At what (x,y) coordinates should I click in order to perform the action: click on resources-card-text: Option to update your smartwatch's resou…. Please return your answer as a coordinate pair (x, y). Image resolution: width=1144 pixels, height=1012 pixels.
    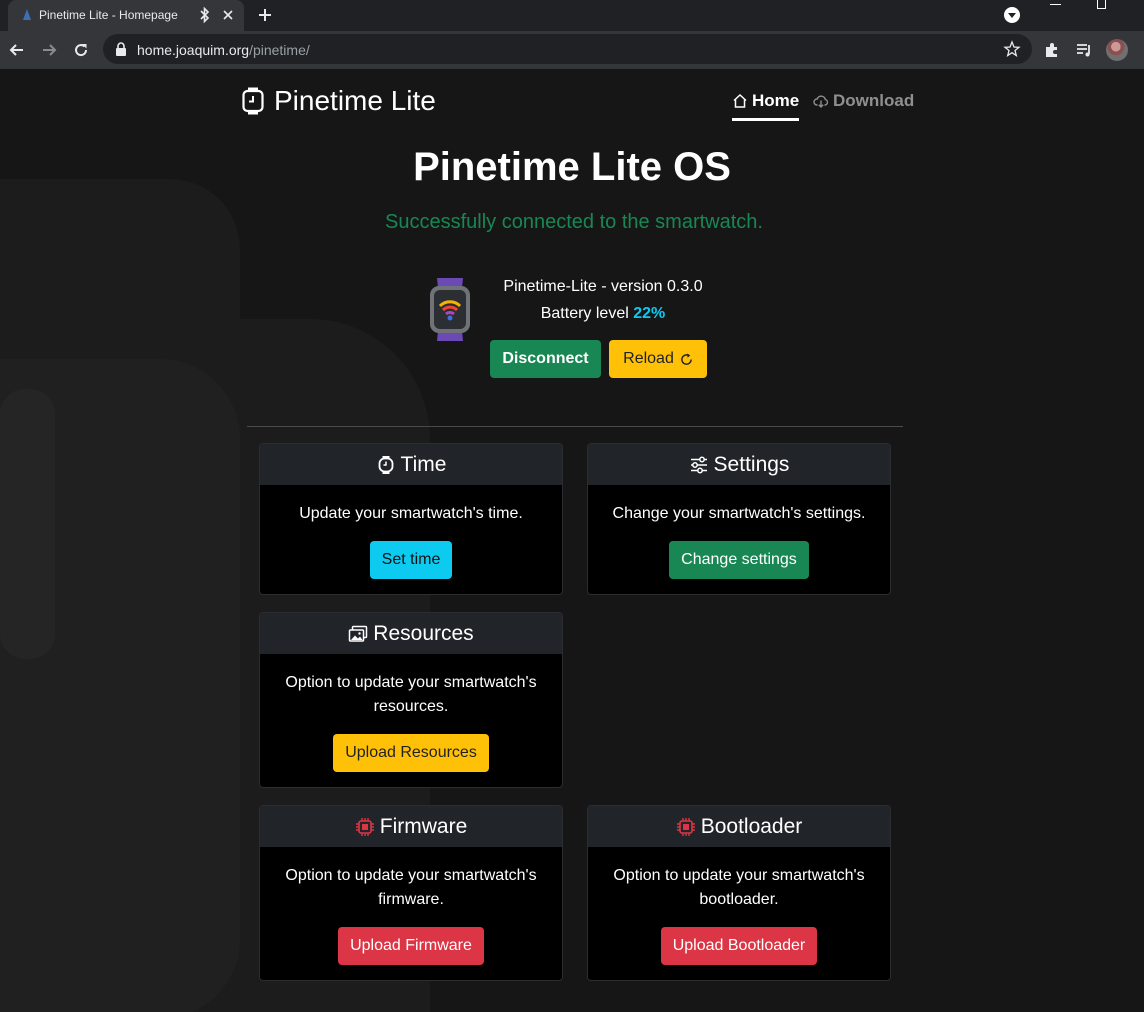
    Looking at the image, I should click on (411, 694).